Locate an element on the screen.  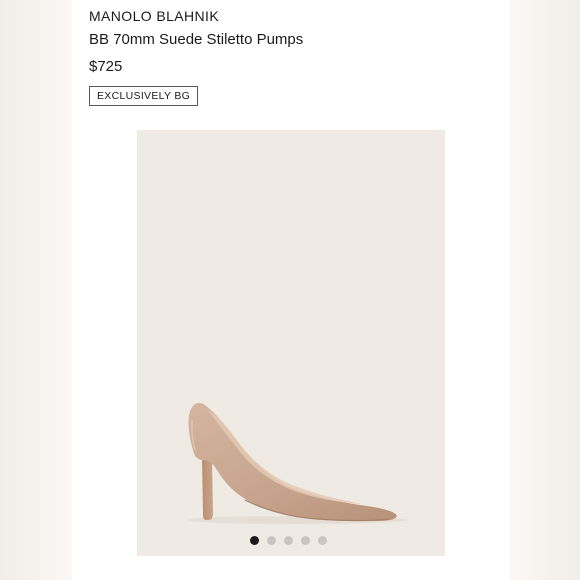
carousel-dots is located at coordinates (288, 540).